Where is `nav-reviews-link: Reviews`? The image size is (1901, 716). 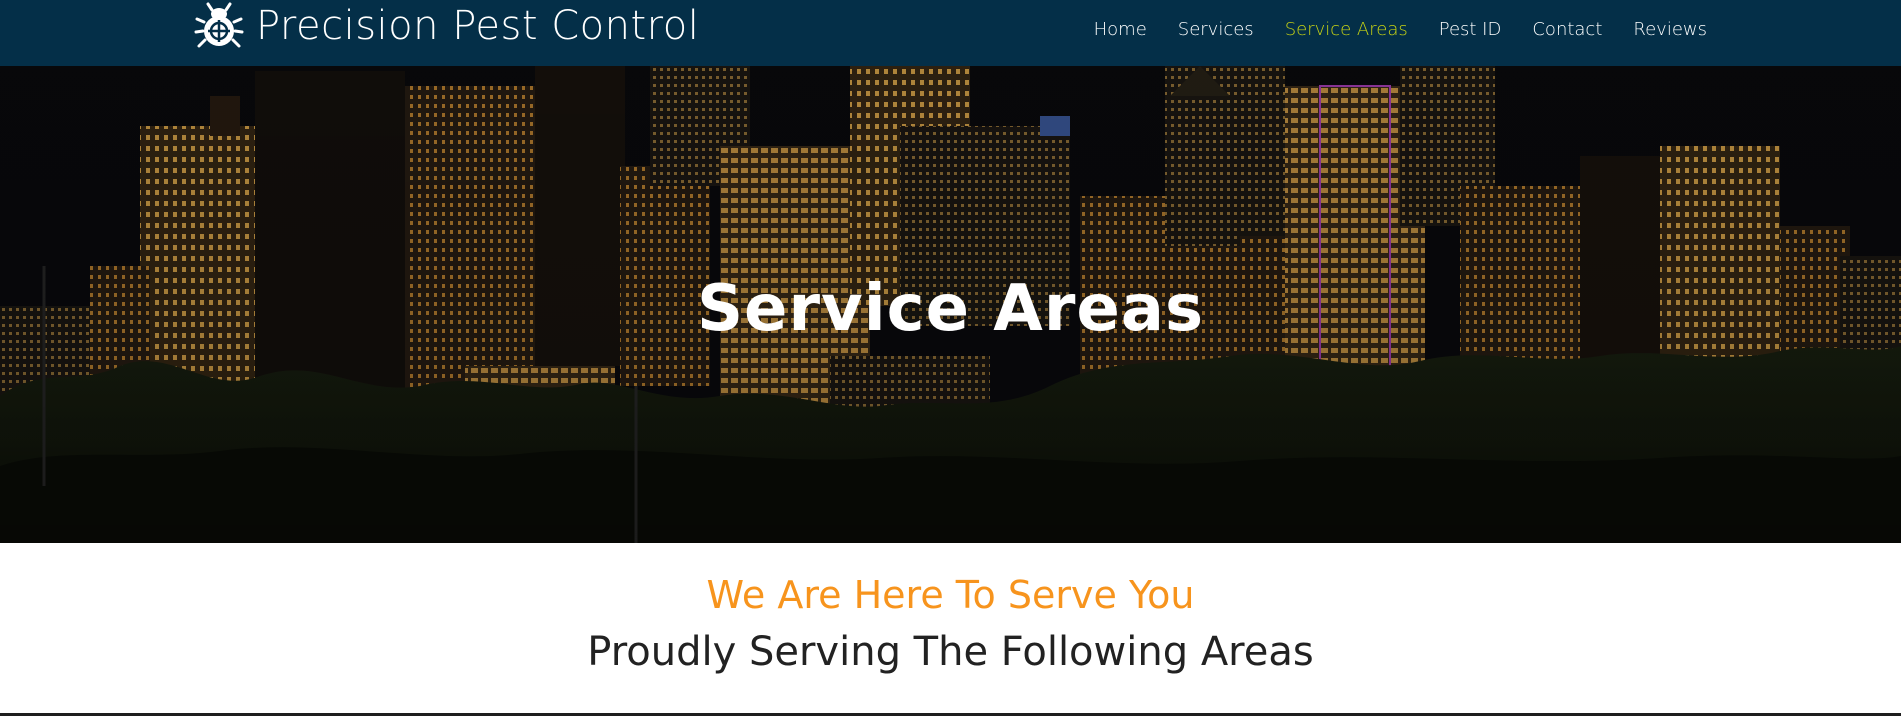 nav-reviews-link: Reviews is located at coordinates (1670, 29).